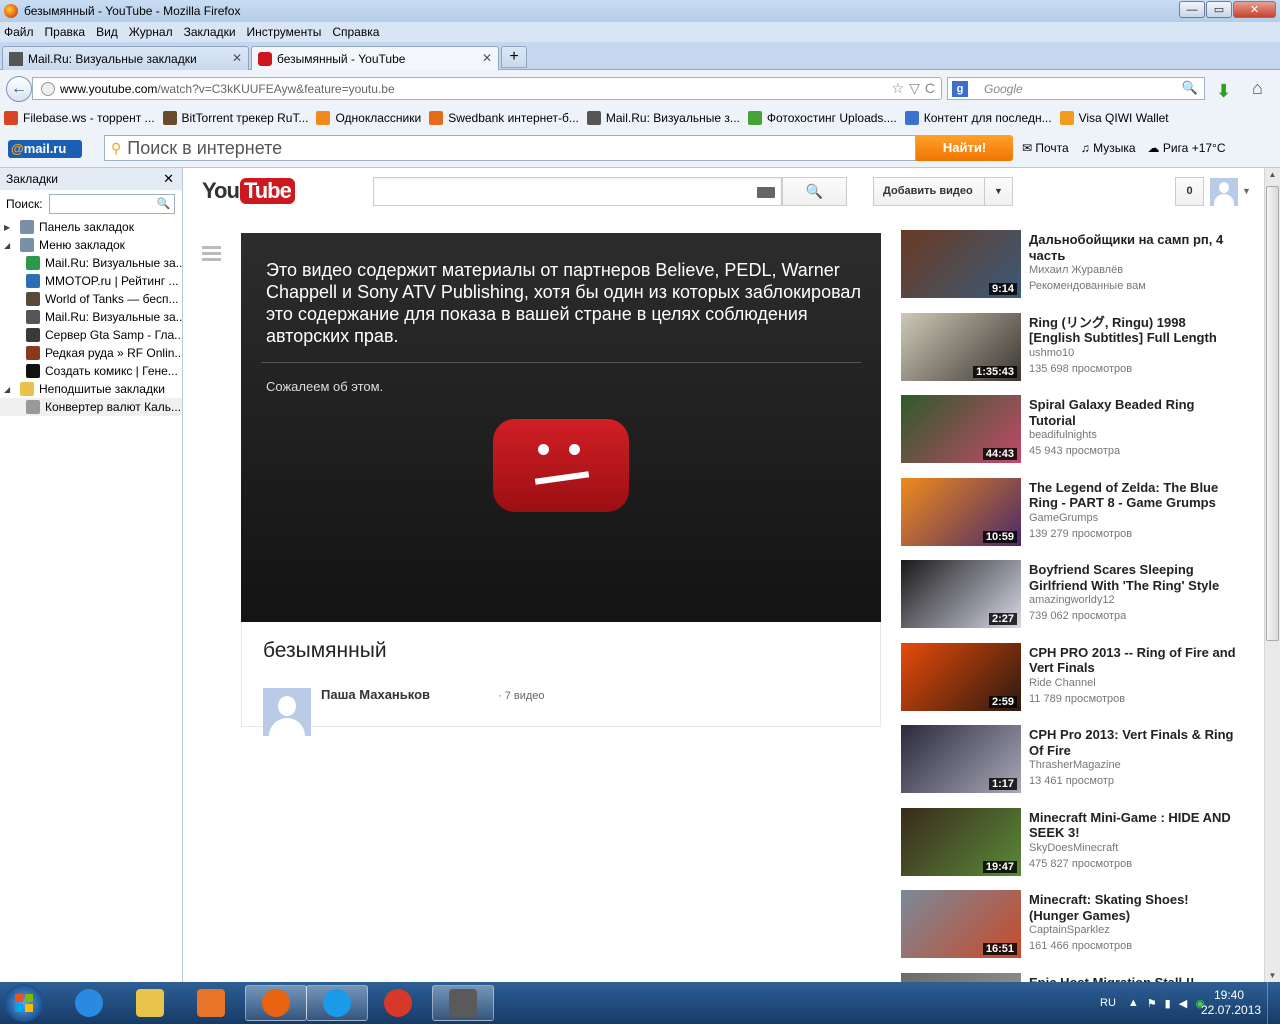 The image size is (1280, 1024). Describe the element at coordinates (337, 1003) in the screenshot. I see `taskbar-app-skype` at that location.